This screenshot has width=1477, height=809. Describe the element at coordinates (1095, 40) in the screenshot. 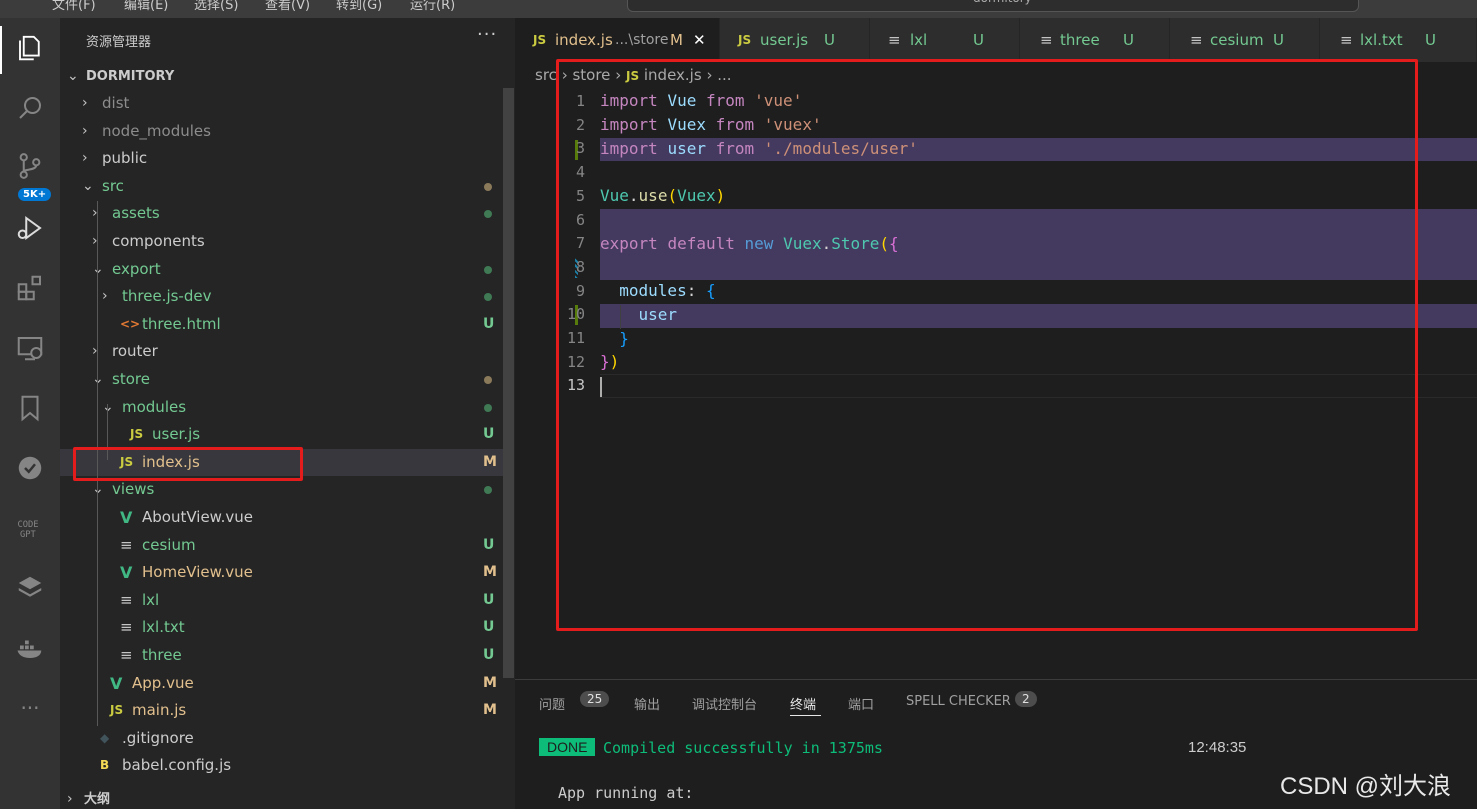

I see `tab-three: ≡ three U` at that location.